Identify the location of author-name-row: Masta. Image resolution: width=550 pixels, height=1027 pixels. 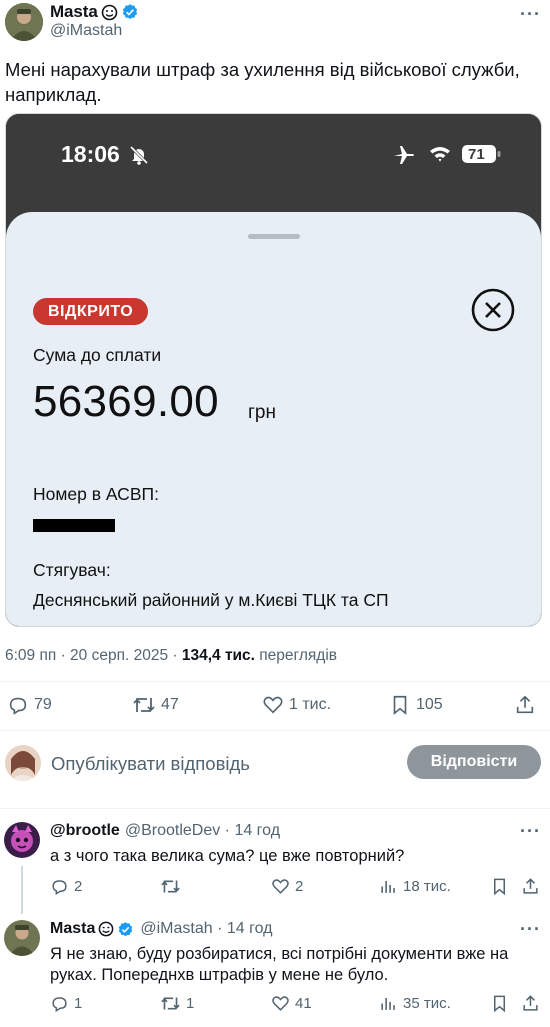
(94, 12).